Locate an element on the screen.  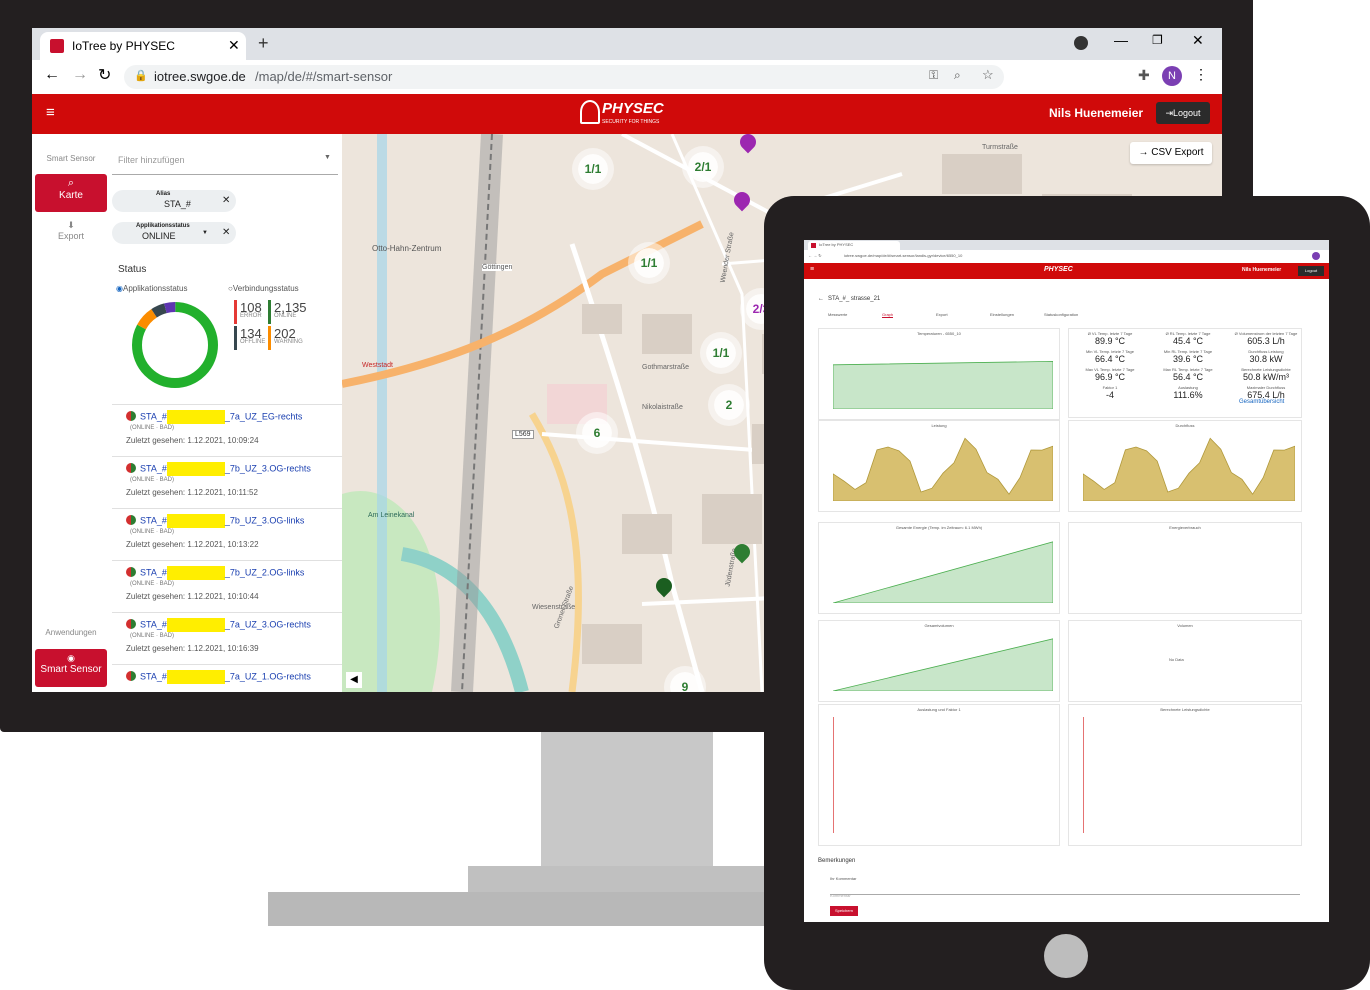
tablet-logout-button: Logout is located at coordinates (1311, 271).